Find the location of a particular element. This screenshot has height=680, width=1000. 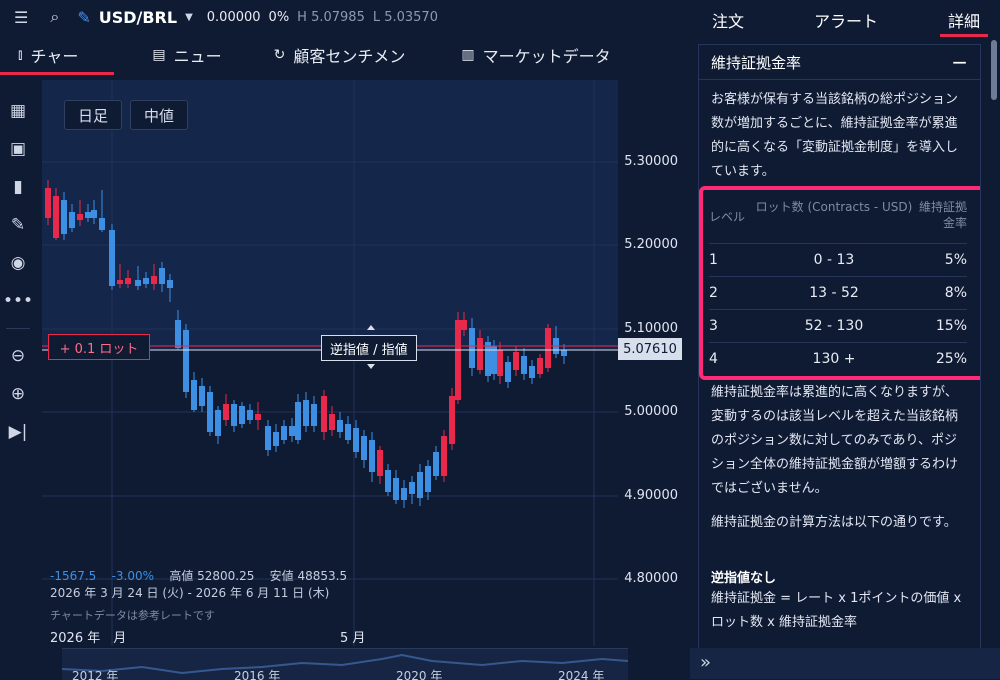

price-tick: 5.20000 is located at coordinates (651, 244).